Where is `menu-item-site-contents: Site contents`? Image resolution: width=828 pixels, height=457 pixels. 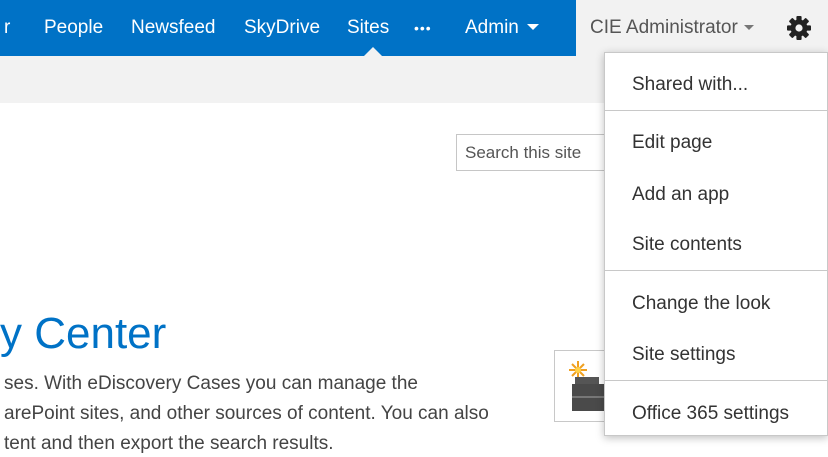 menu-item-site-contents: Site contents is located at coordinates (716, 245).